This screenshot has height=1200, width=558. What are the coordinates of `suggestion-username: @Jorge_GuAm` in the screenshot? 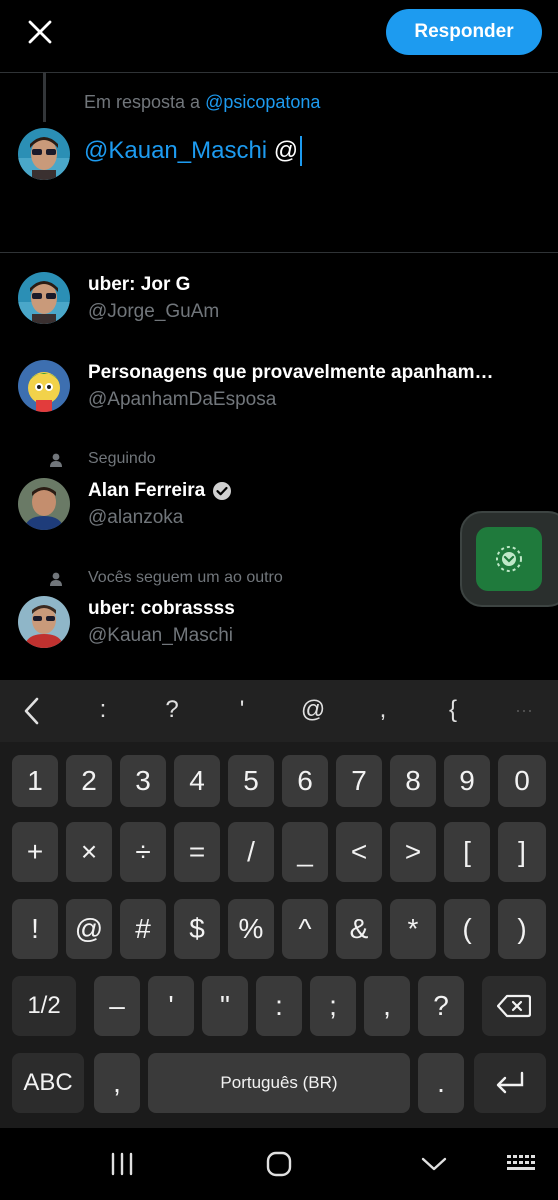 It's located at (154, 311).